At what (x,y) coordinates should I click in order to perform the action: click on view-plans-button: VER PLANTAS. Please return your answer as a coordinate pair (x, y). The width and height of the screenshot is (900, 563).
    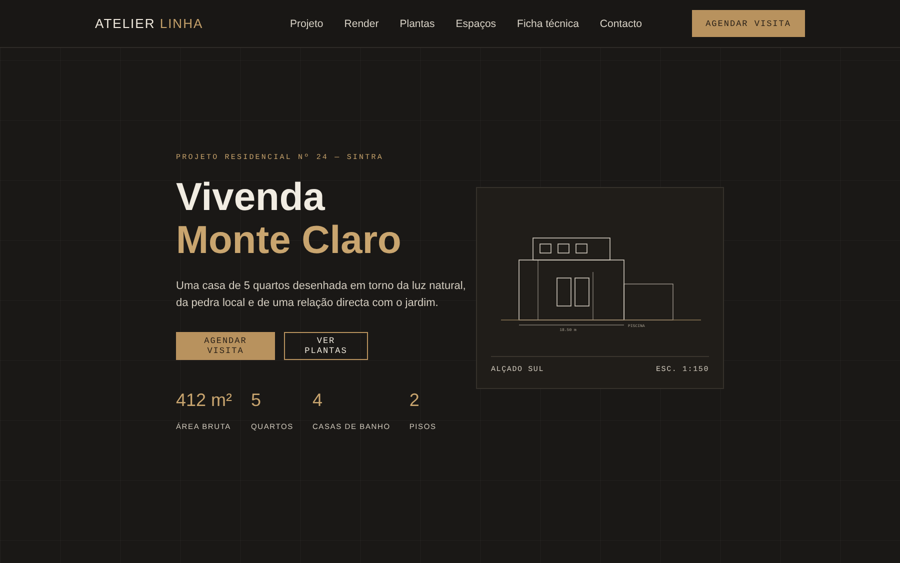
    Looking at the image, I should click on (326, 346).